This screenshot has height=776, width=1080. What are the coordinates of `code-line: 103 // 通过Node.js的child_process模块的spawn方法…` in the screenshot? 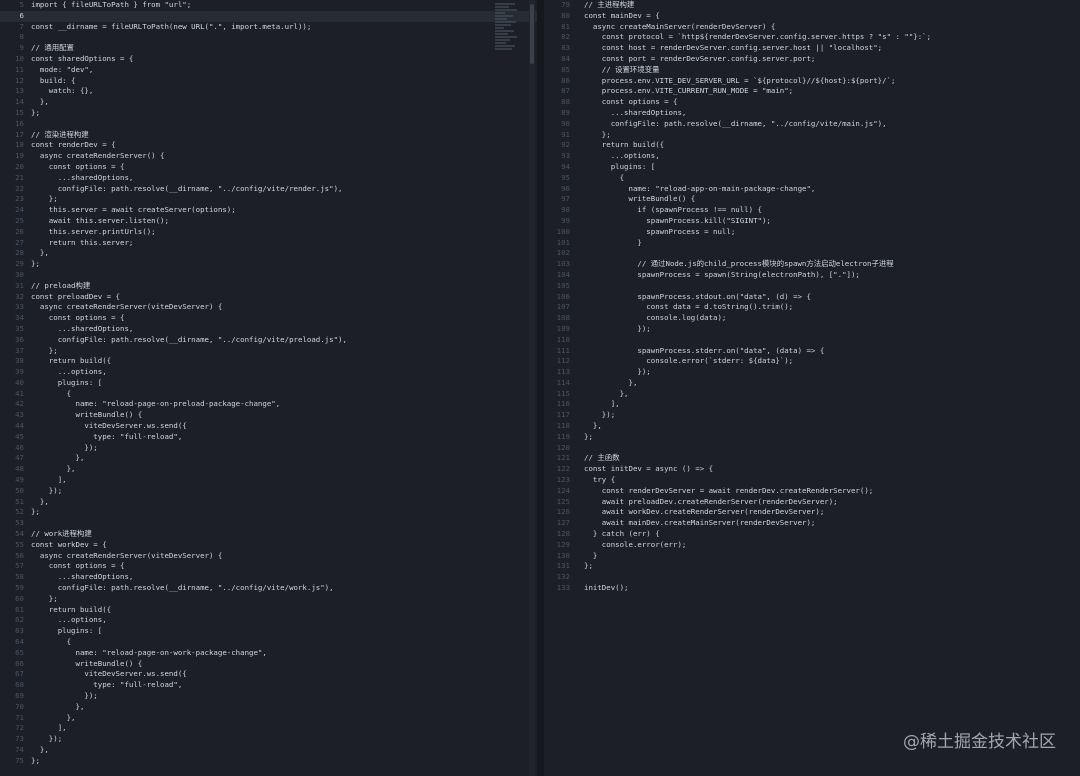 It's located at (812, 264).